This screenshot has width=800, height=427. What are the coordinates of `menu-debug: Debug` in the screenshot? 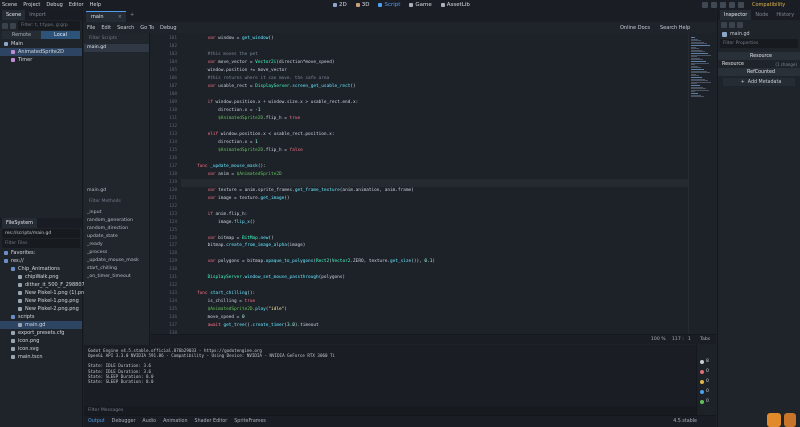 It's located at (54, 5).